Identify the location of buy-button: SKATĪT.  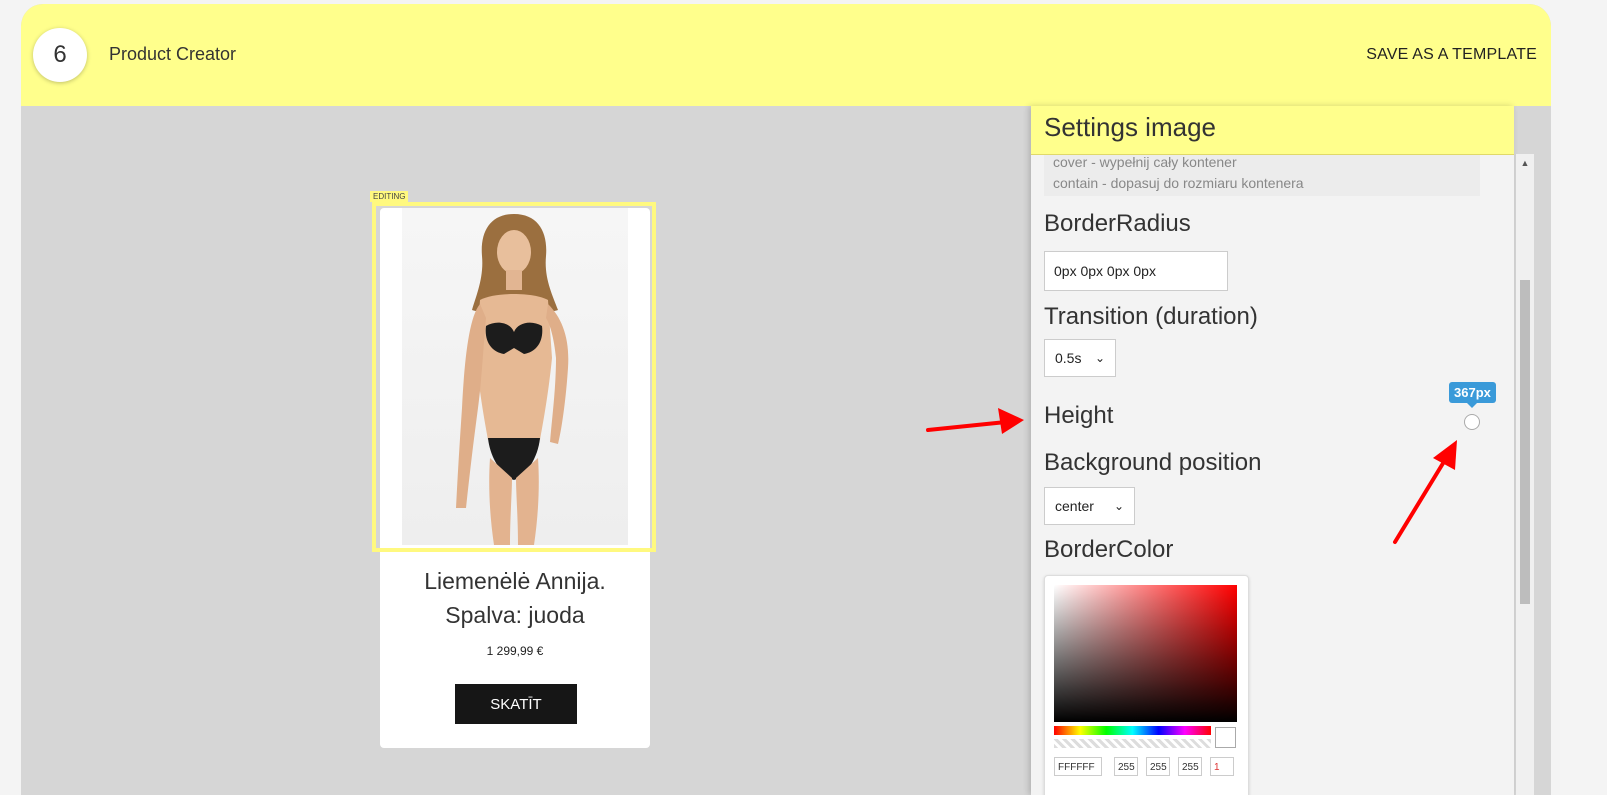
(516, 704).